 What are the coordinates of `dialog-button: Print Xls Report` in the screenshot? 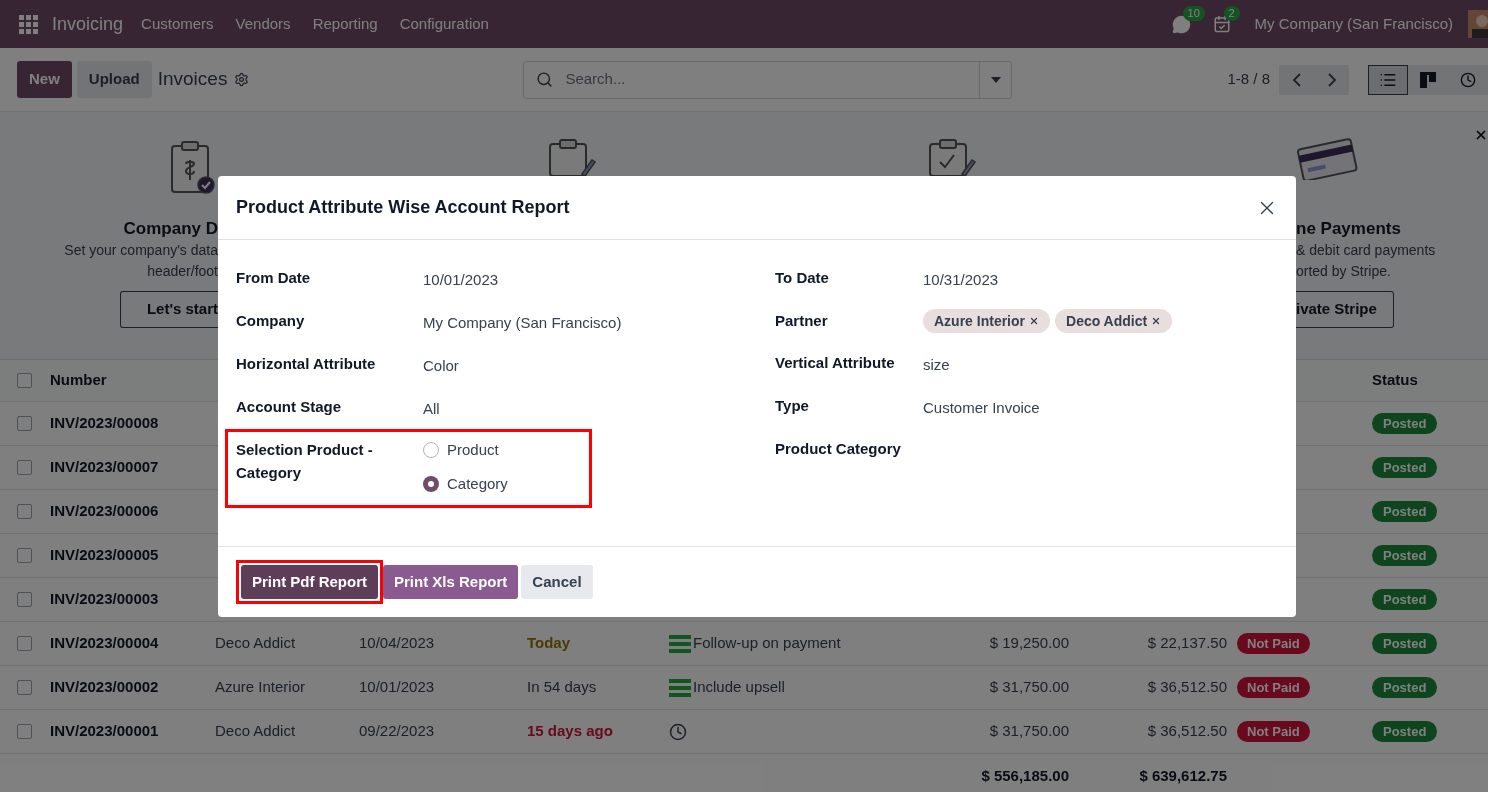 It's located at (451, 582).